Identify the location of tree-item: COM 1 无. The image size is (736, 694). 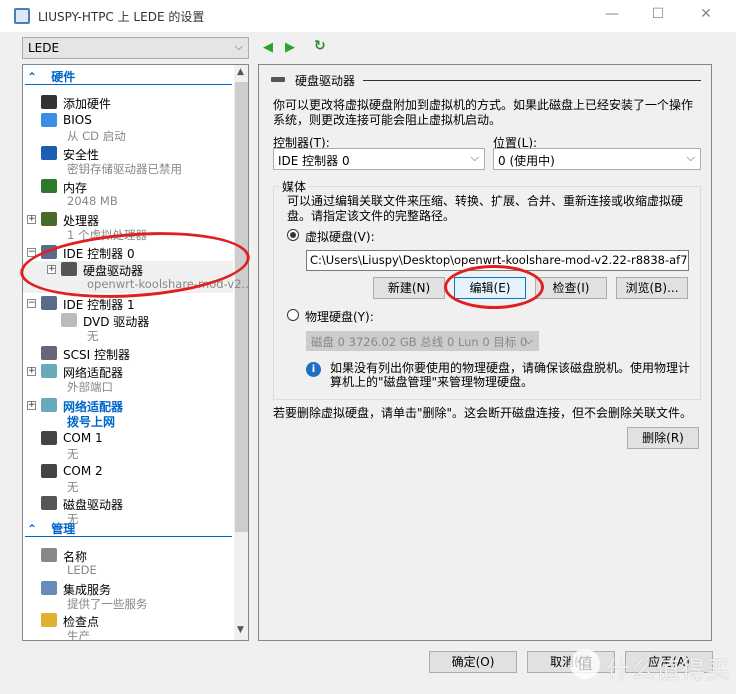
(128, 446).